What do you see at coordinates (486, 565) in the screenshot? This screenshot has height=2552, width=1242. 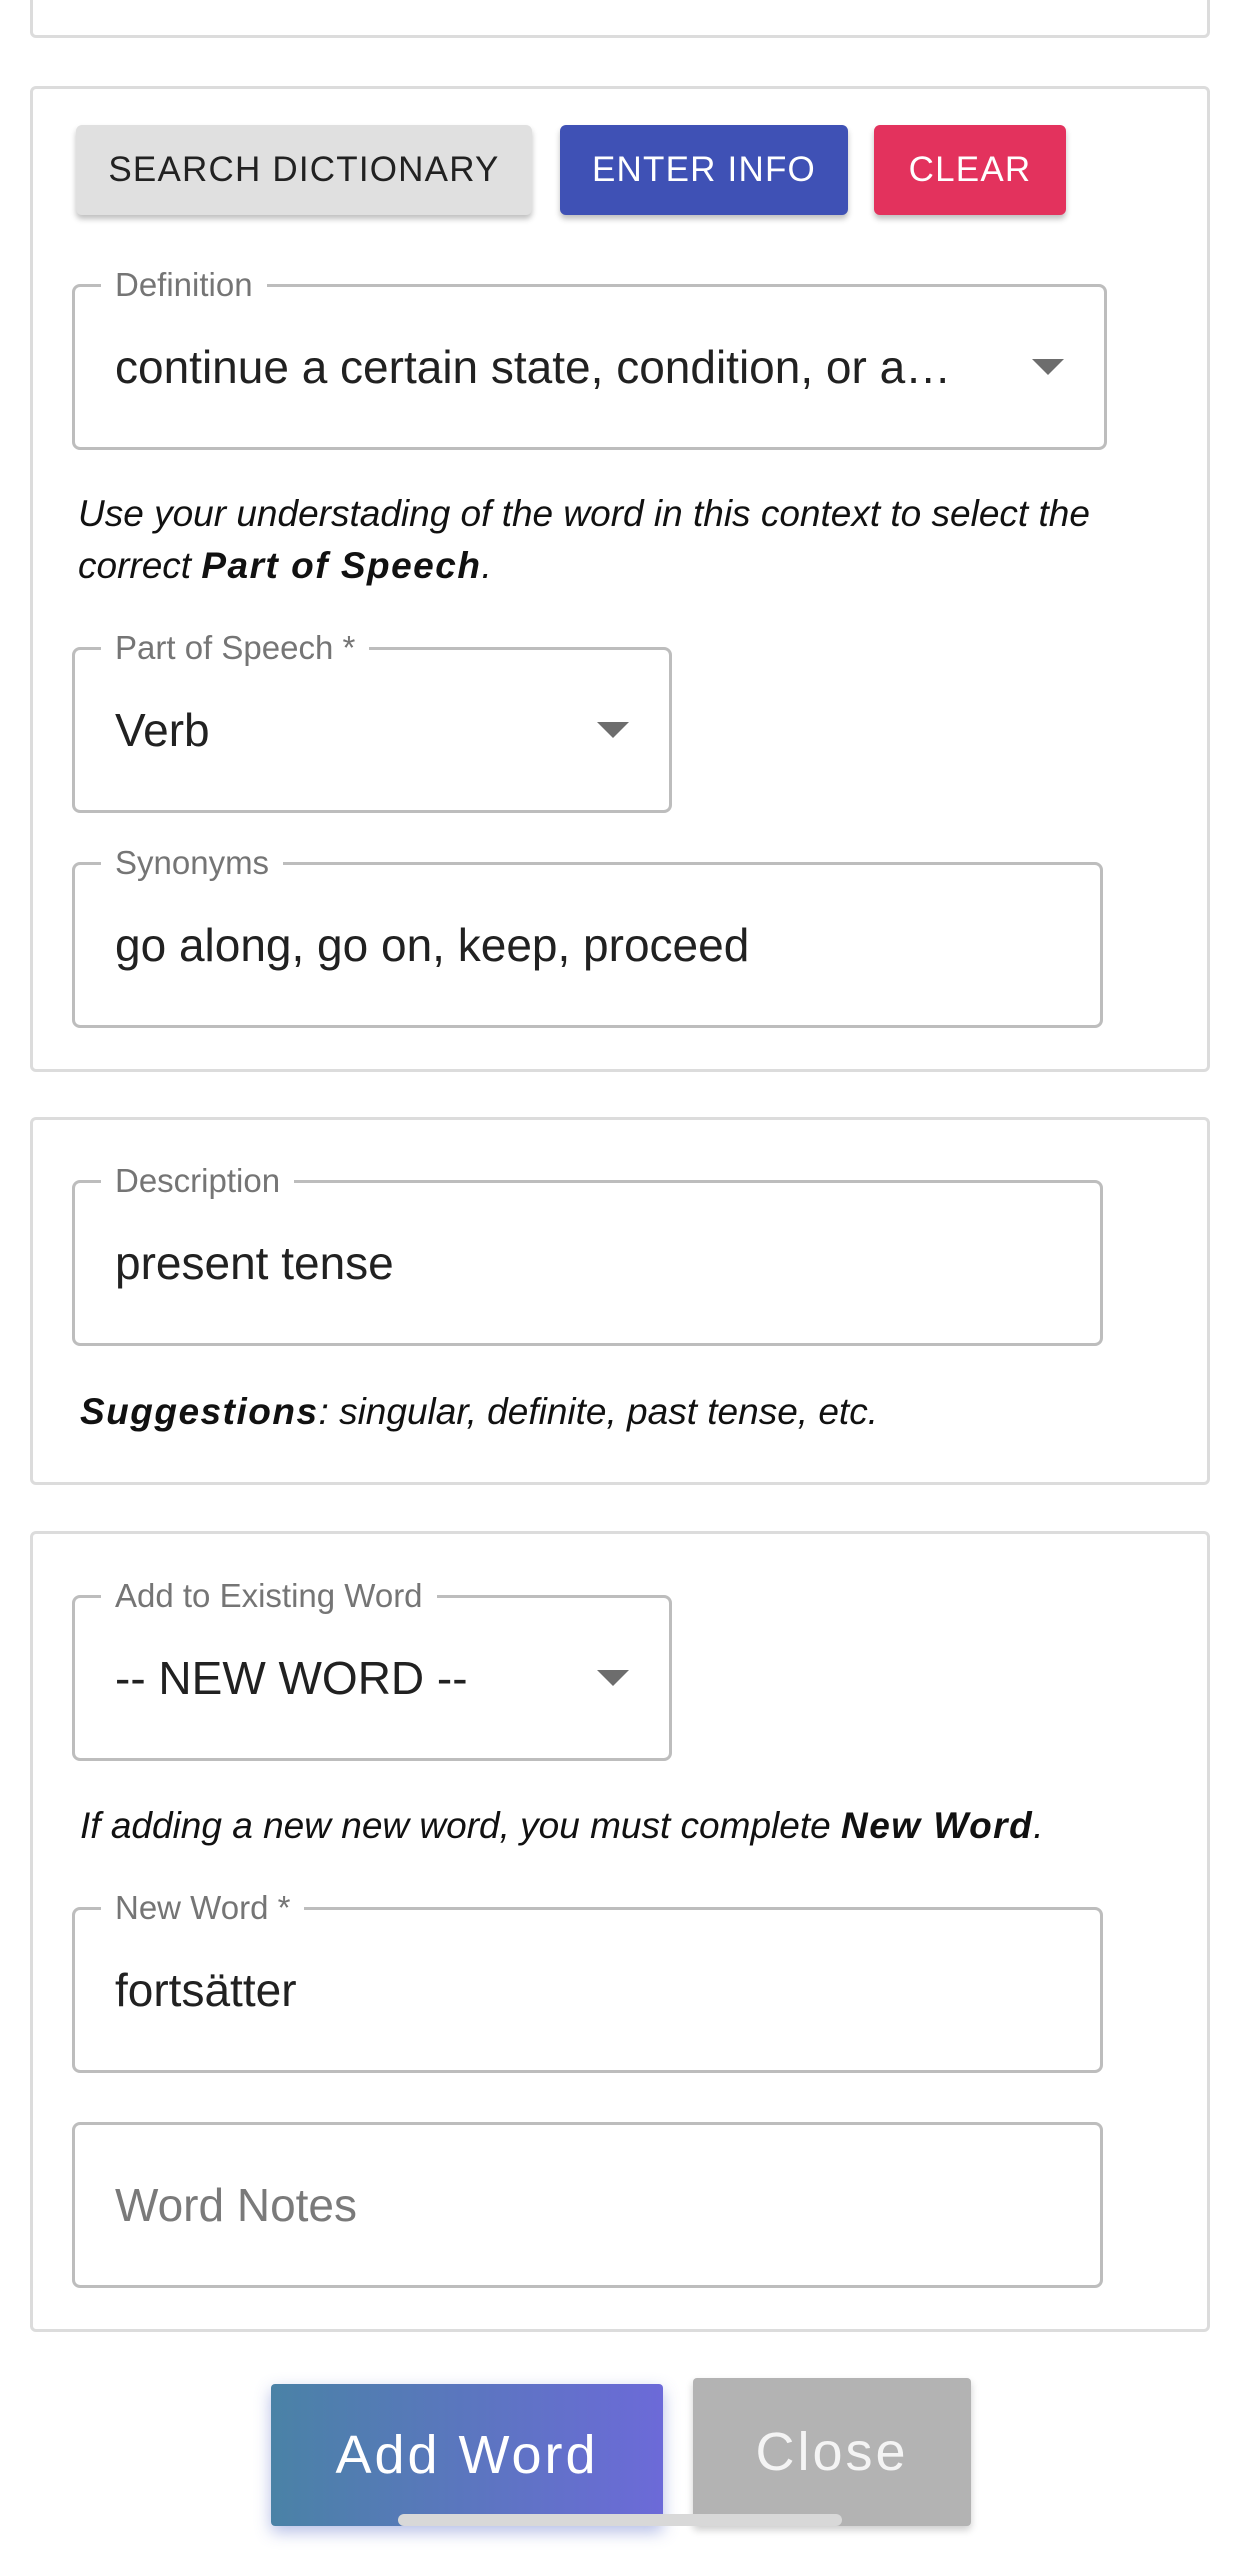 I see `pos-hint-end: .` at bounding box center [486, 565].